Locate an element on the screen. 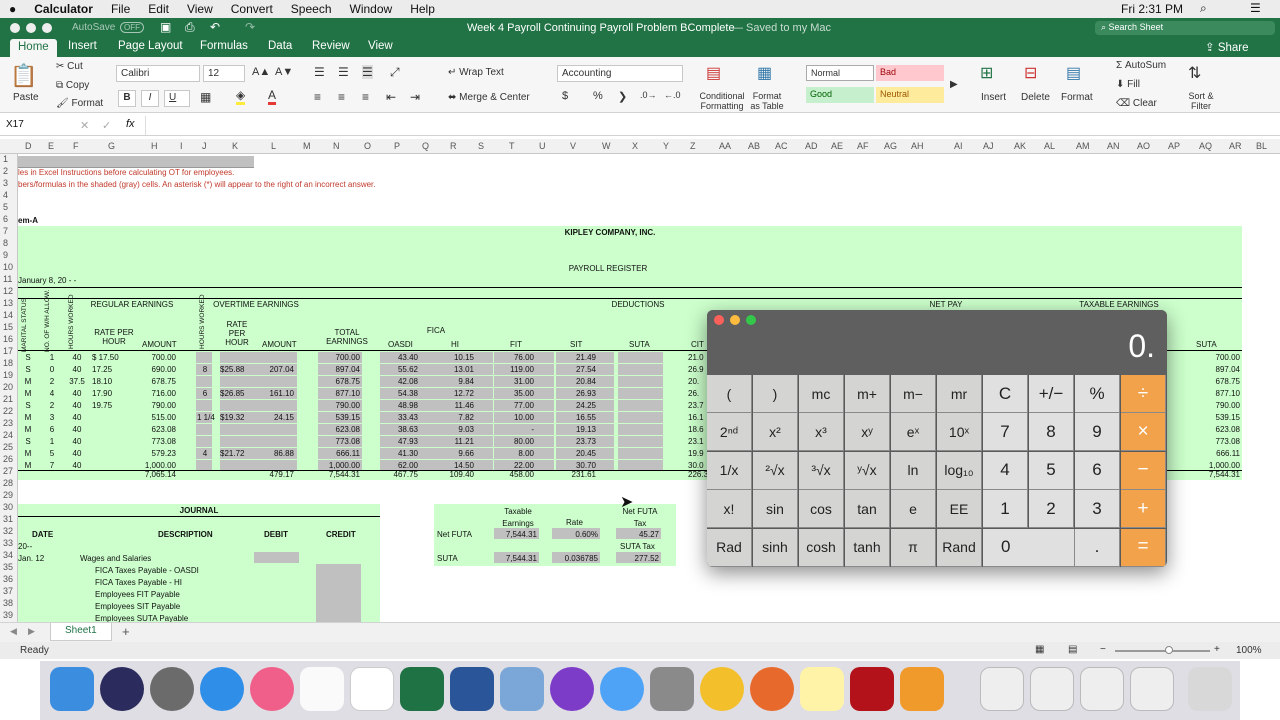 Image resolution: width=1280 pixels, height=720 pixels. conditional-formatting-button: Conditional Formatting is located at coordinates (722, 101).